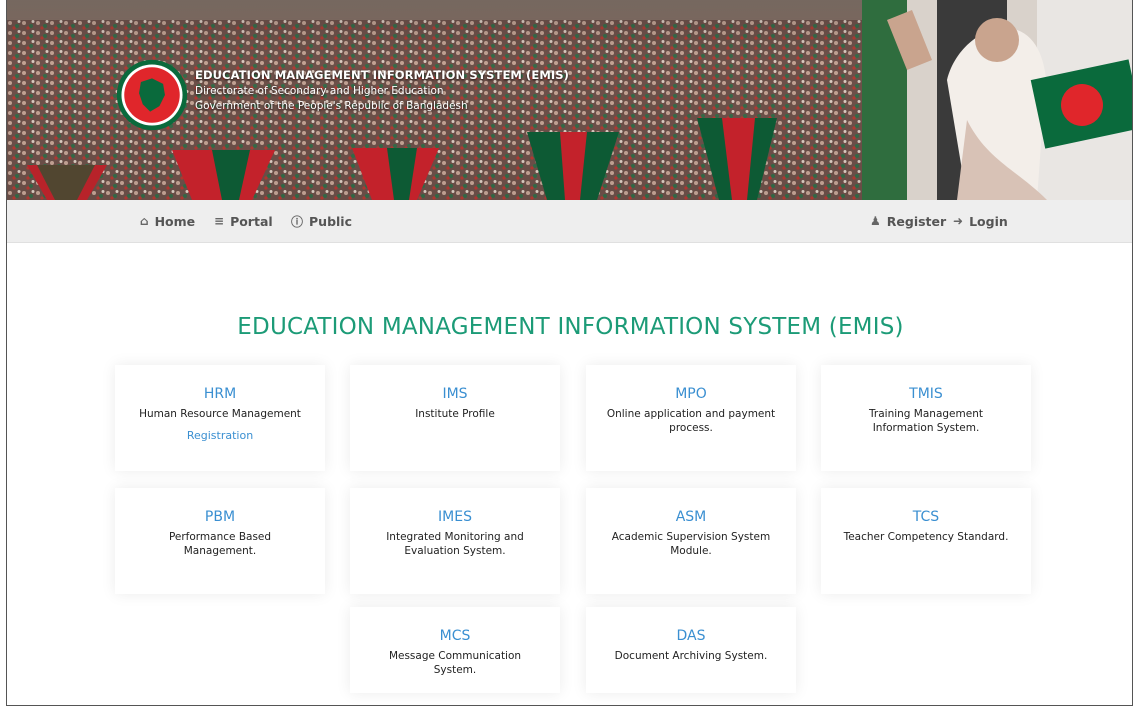  I want to click on module-card-das: DAS Document Archiving System., so click(691, 650).